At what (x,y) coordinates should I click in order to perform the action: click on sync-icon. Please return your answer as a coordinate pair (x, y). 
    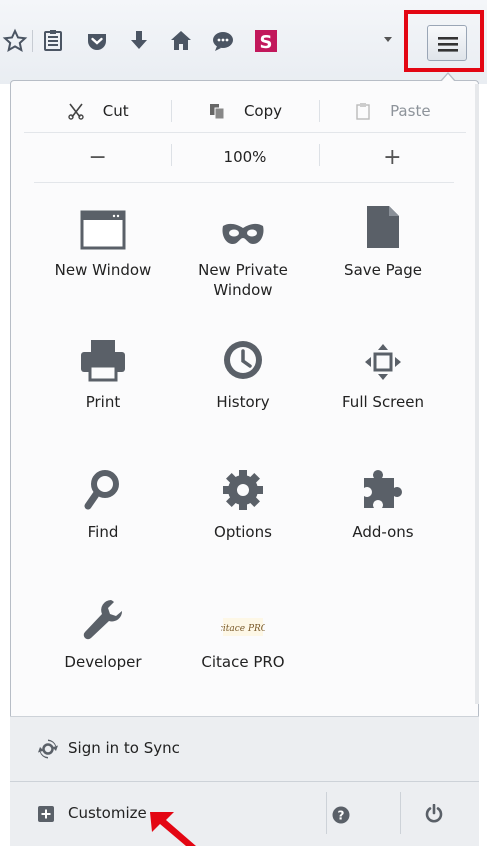
    Looking at the image, I should click on (48, 751).